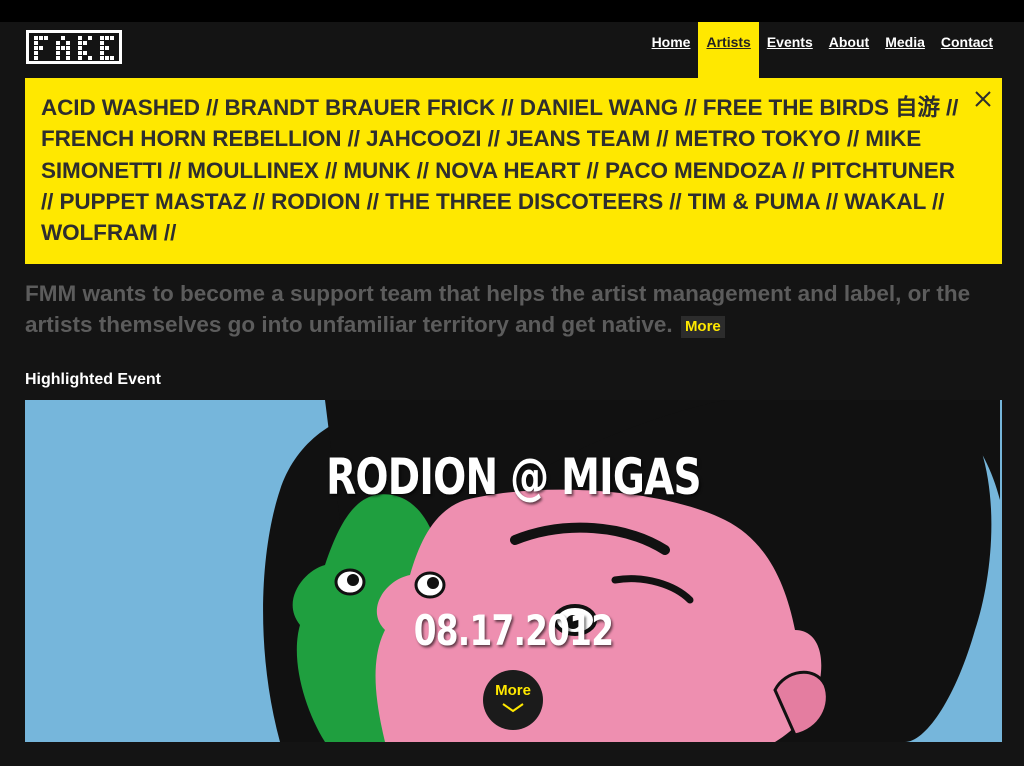  I want to click on logo-dot-matrix-icon, so click(74, 47).